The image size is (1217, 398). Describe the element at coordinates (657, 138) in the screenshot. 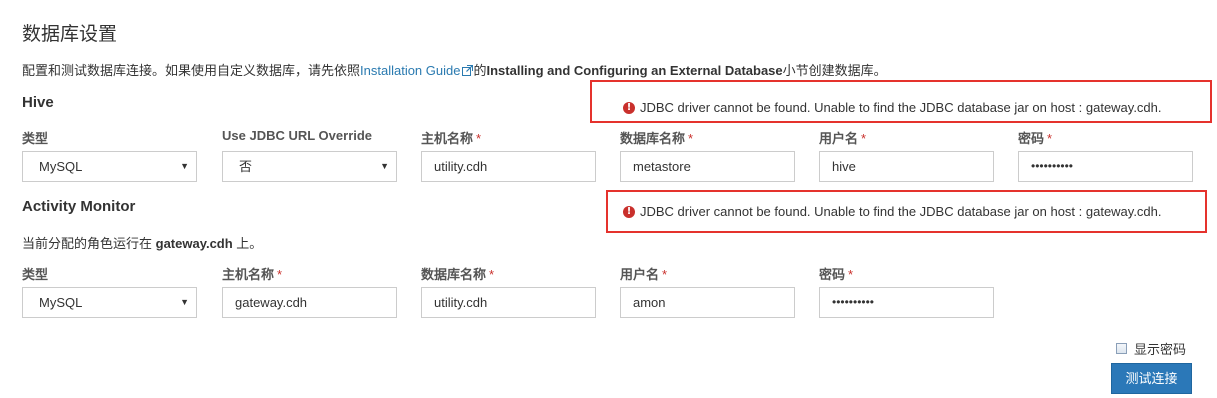

I see `hive-db-name-label: 数据库名称 *` at that location.